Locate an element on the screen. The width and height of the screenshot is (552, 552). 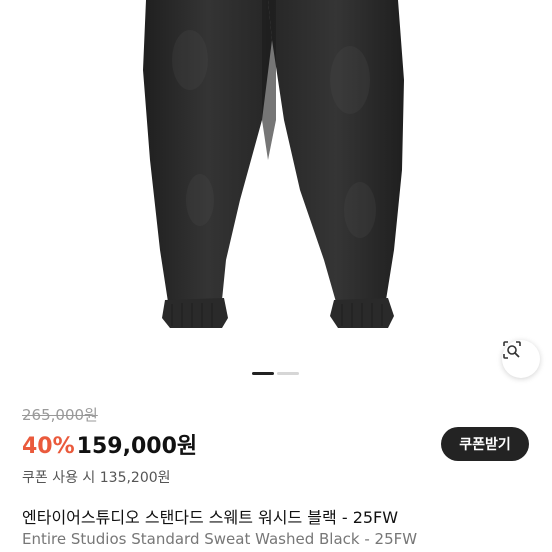
original-price: 265,000원 is located at coordinates (60, 415).